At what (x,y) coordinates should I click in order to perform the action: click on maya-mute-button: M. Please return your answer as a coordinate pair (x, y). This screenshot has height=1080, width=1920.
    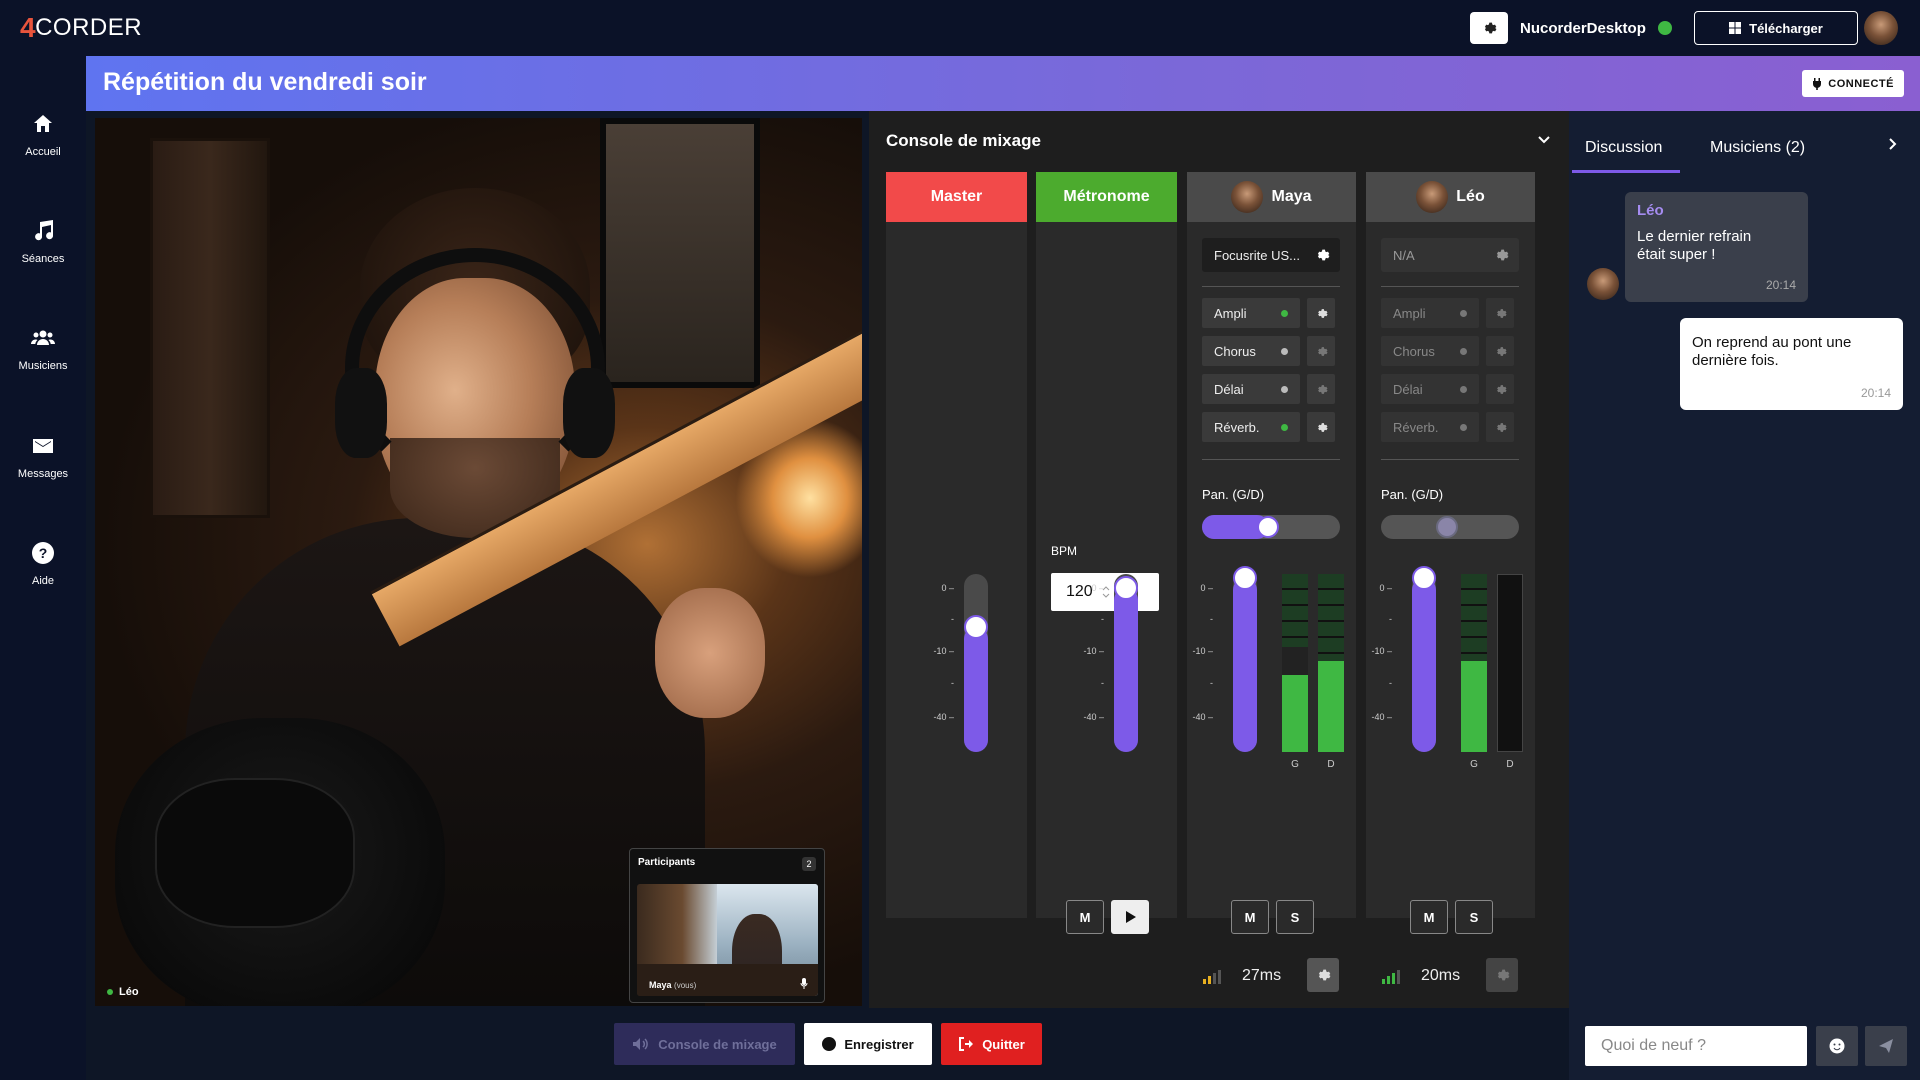
    Looking at the image, I should click on (1250, 917).